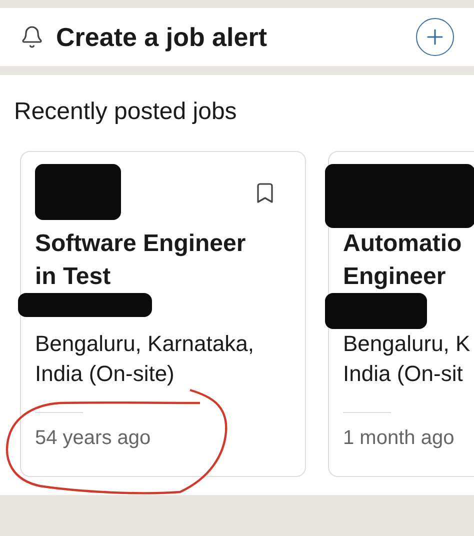 The width and height of the screenshot is (474, 536). What do you see at coordinates (126, 112) in the screenshot?
I see `section-heading: Recently posted jobs` at bounding box center [126, 112].